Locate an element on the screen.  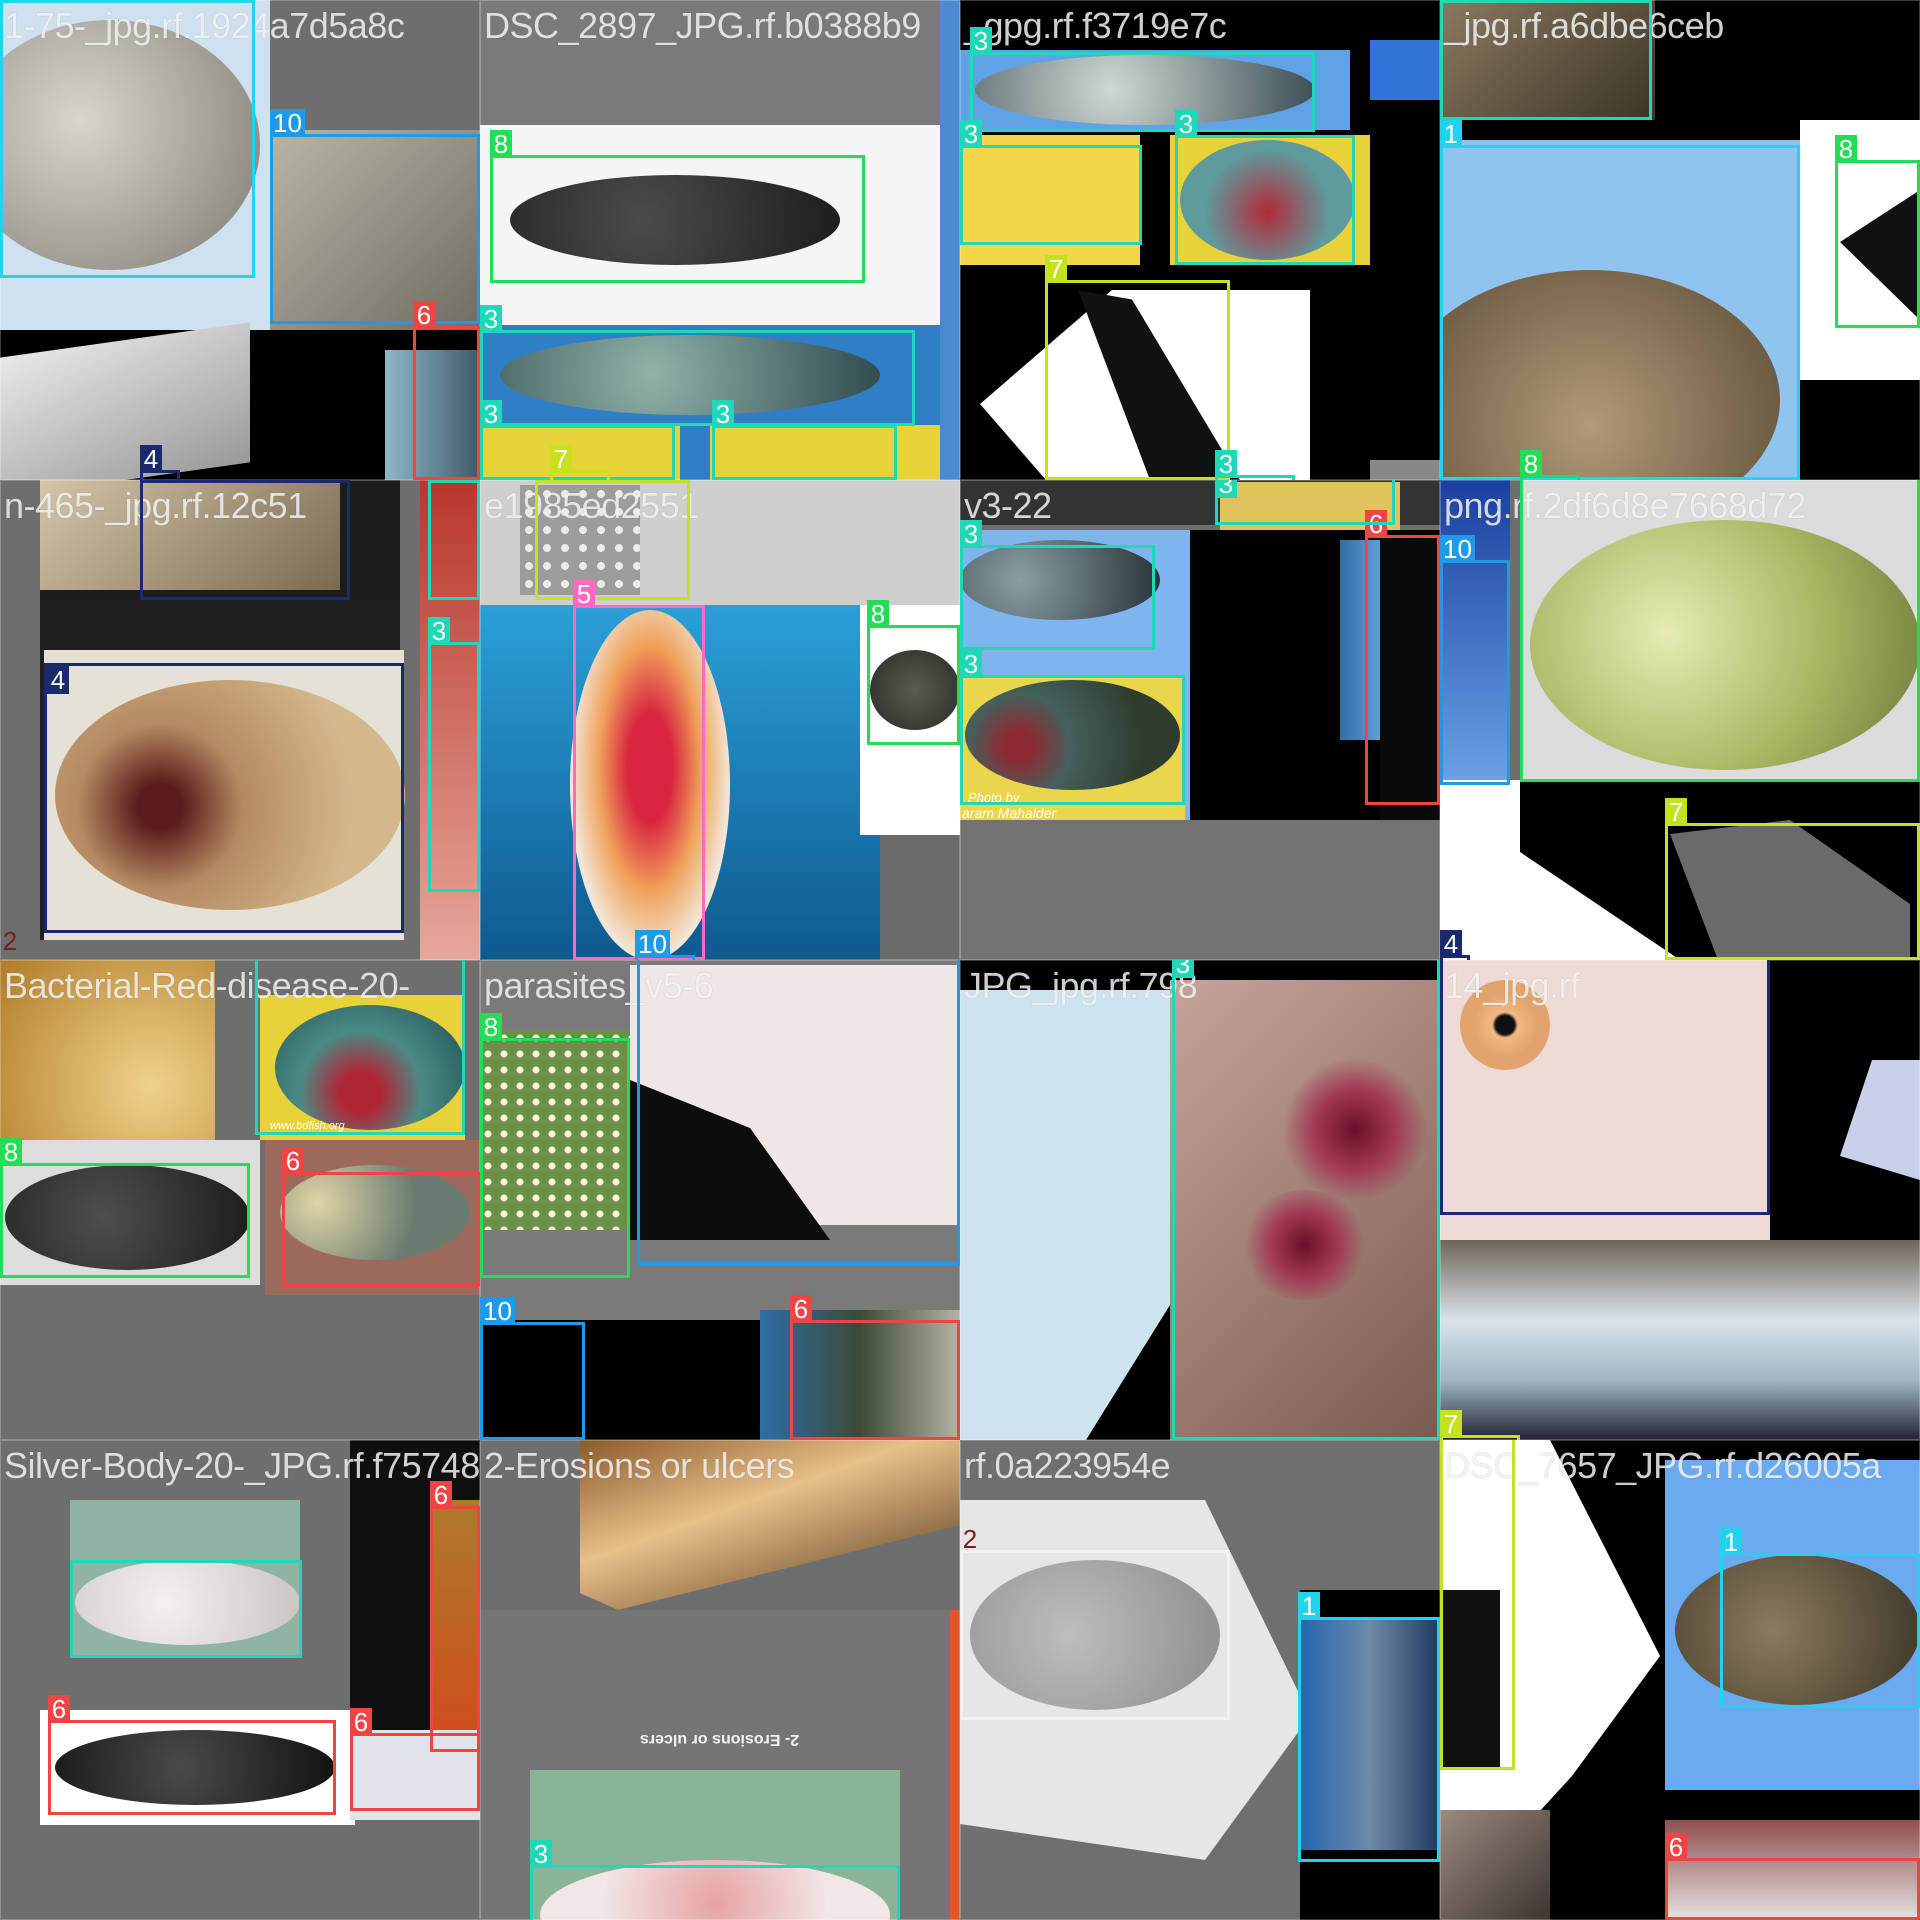
detection-box: 5 is located at coordinates (639, 770).